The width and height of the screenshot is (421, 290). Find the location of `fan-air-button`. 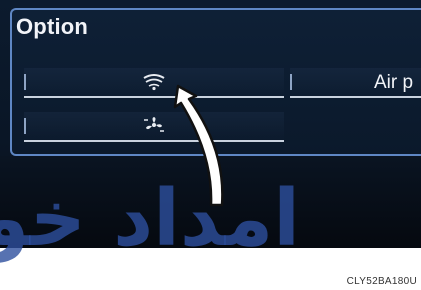

fan-air-button is located at coordinates (154, 127).